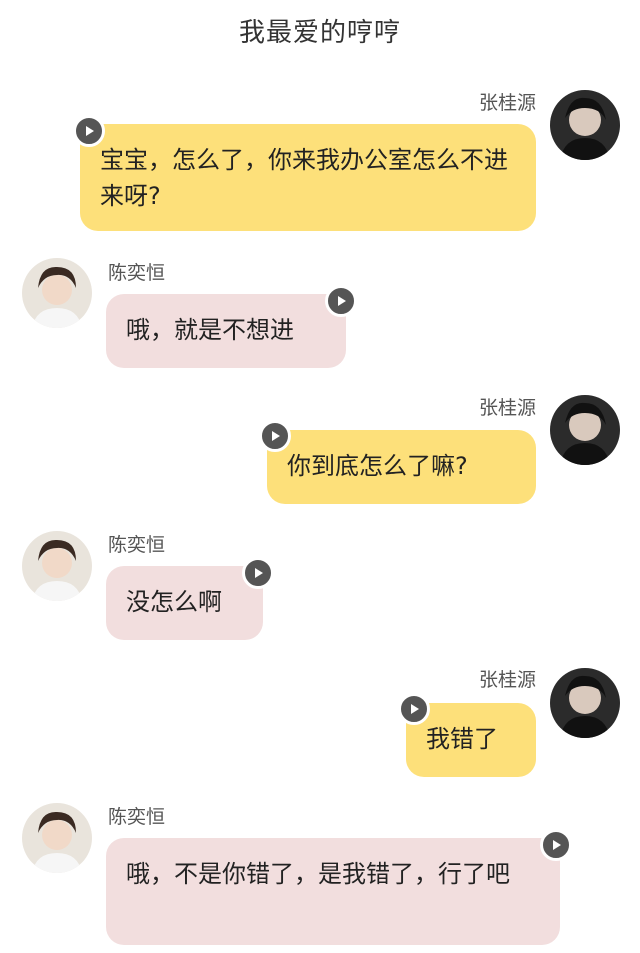 This screenshot has height=953, width=640. I want to click on message-text: 我错了, so click(462, 739).